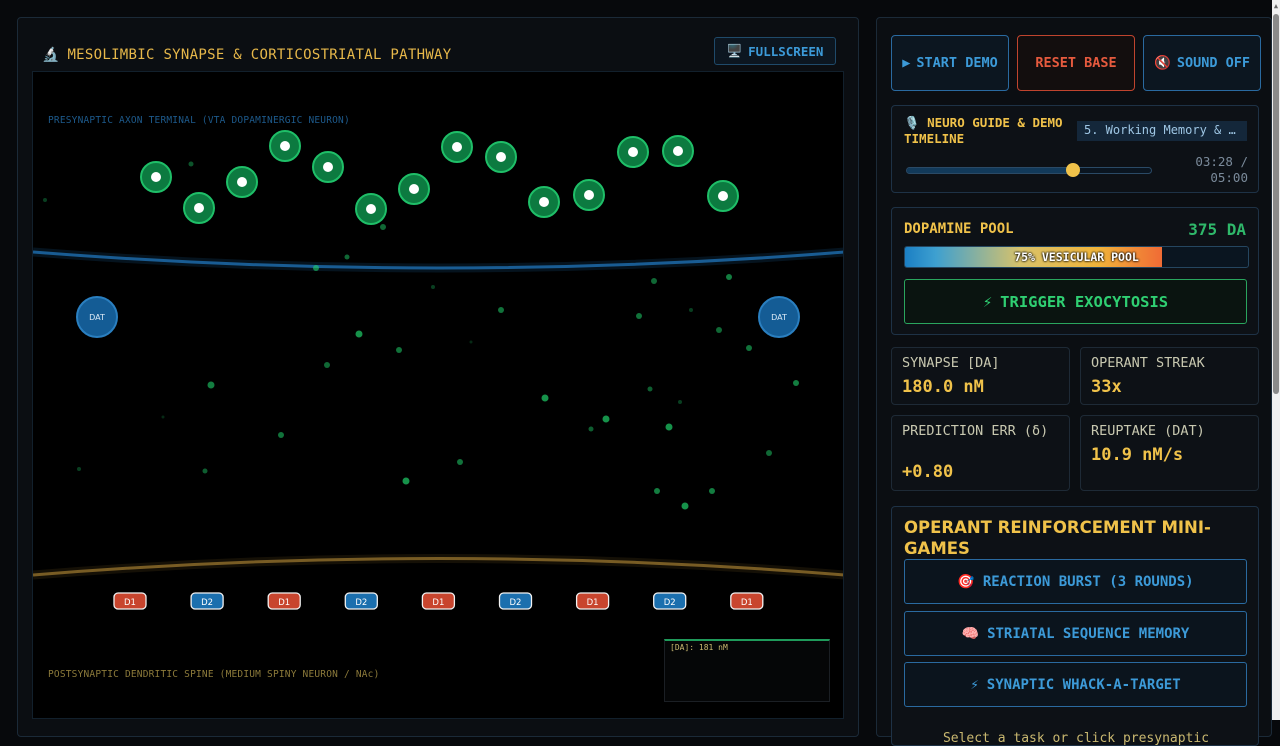 The height and width of the screenshot is (746, 1280). What do you see at coordinates (970, 633) in the screenshot?
I see `brain-icon: 🧠` at bounding box center [970, 633].